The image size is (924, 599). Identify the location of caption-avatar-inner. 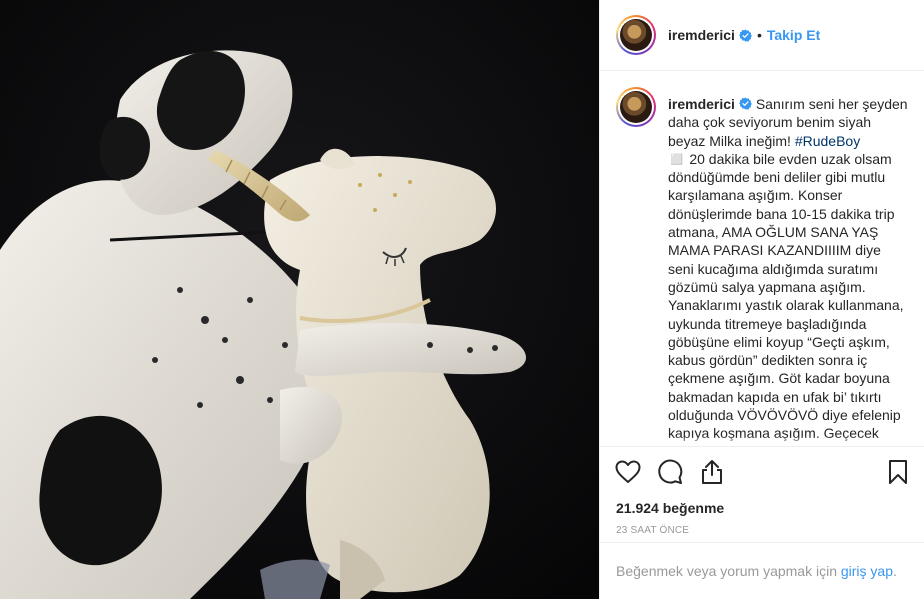
(636, 107).